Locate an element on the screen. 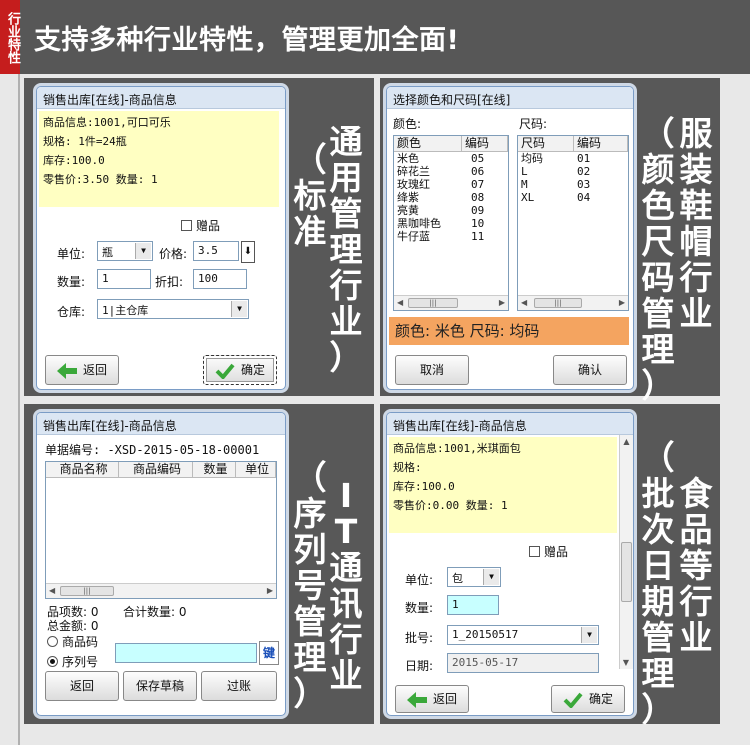 The height and width of the screenshot is (745, 750). discount-input: 100 is located at coordinates (220, 279).